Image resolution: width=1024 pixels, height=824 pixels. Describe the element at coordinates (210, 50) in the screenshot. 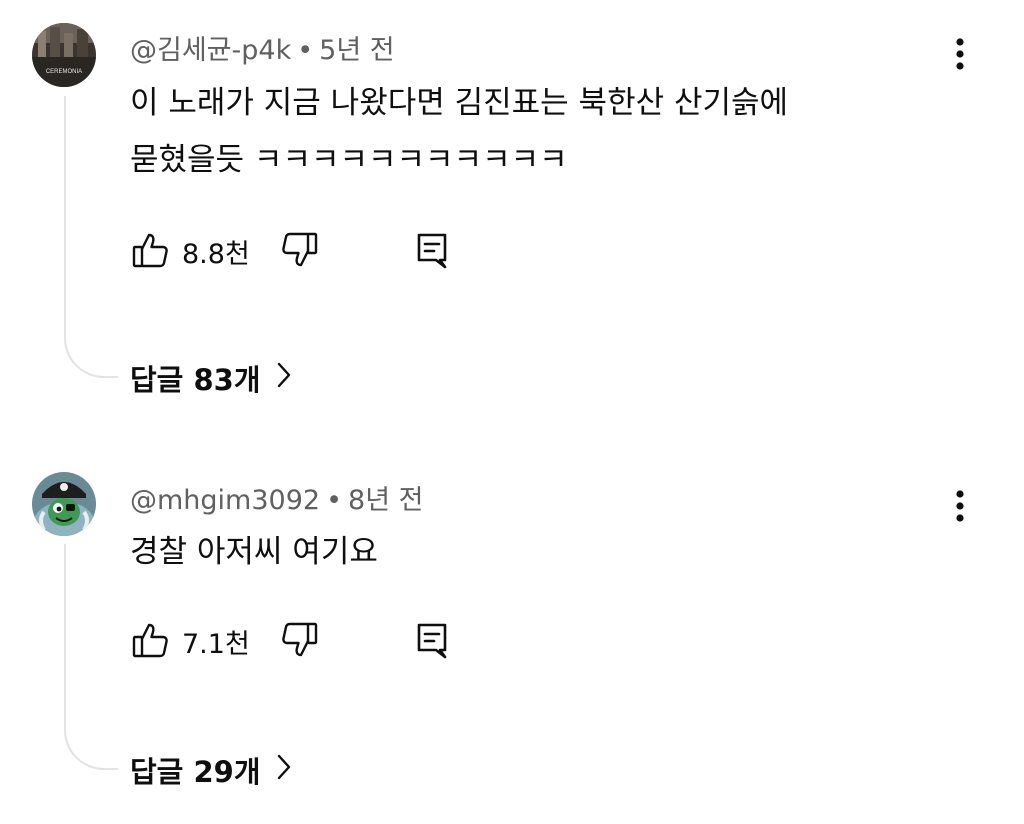

I see `author-handle: @김세균-p4k` at that location.